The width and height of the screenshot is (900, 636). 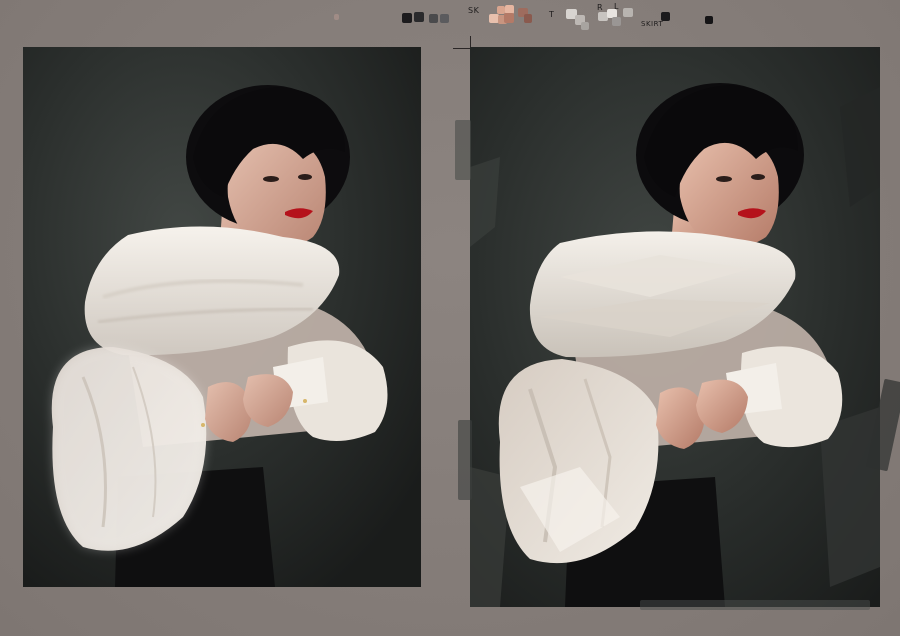 What do you see at coordinates (462, 48) in the screenshot?
I see `guide-mark-horizontal` at bounding box center [462, 48].